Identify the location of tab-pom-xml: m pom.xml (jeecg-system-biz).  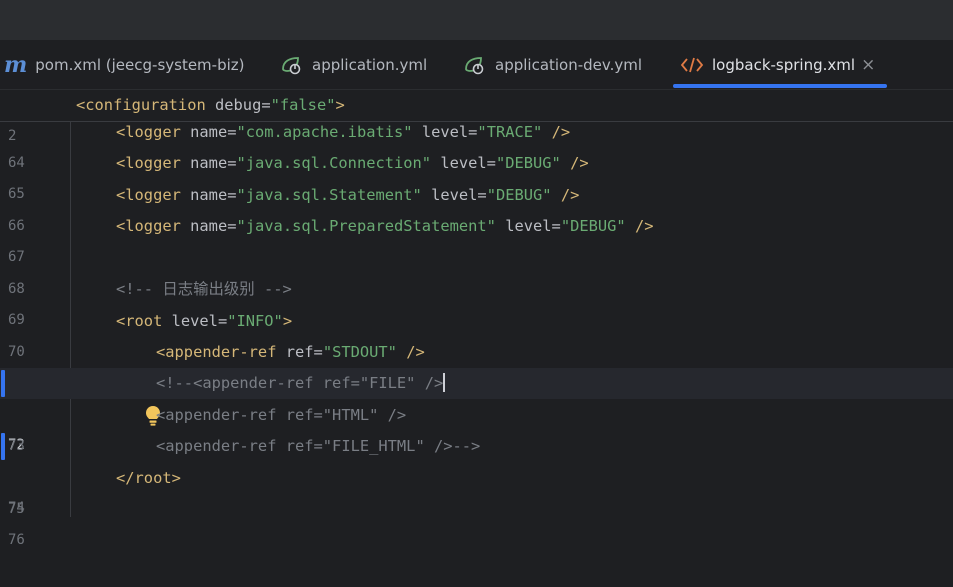
(124, 64).